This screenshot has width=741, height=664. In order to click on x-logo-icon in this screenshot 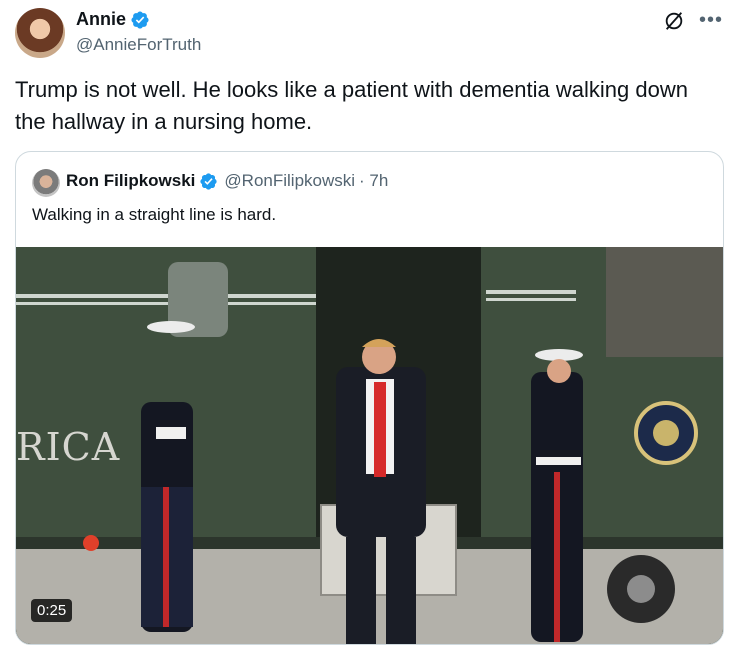, I will do `click(674, 21)`.